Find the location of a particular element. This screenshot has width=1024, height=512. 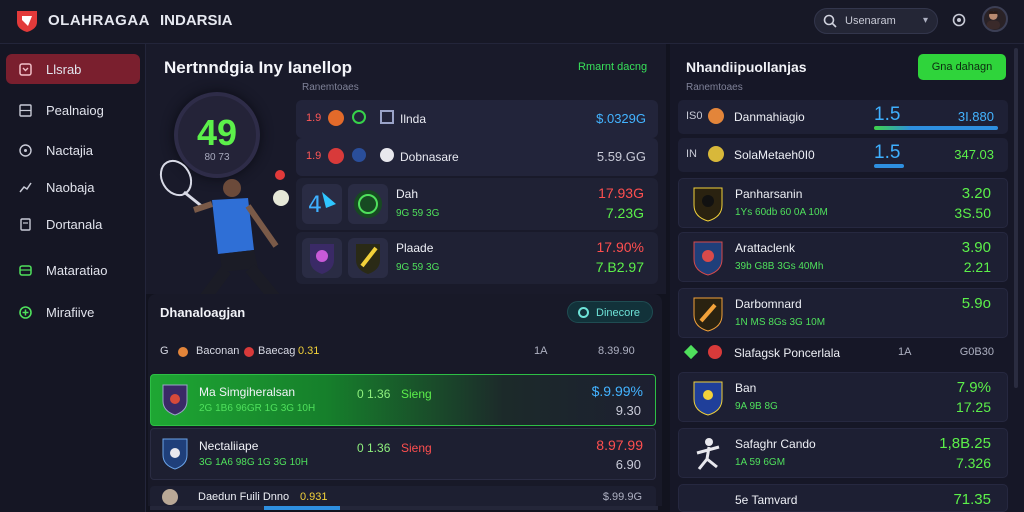

list-item: Daedun Fuili Dnno 0.931 $.99.9G is located at coordinates (403, 497).